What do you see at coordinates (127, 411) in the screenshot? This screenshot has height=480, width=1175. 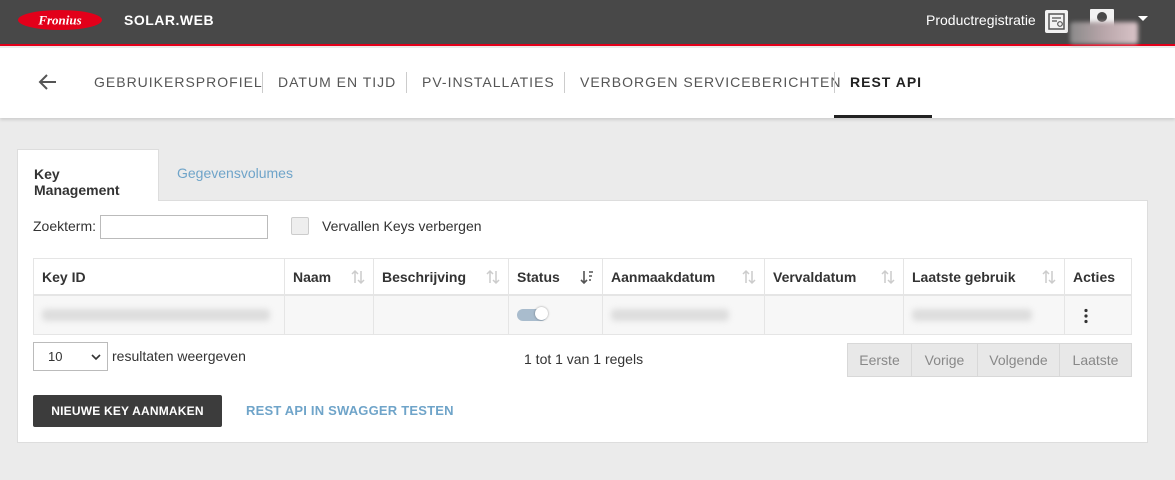 I see `new-key-button: NIEUWE KEY AANMAKEN` at bounding box center [127, 411].